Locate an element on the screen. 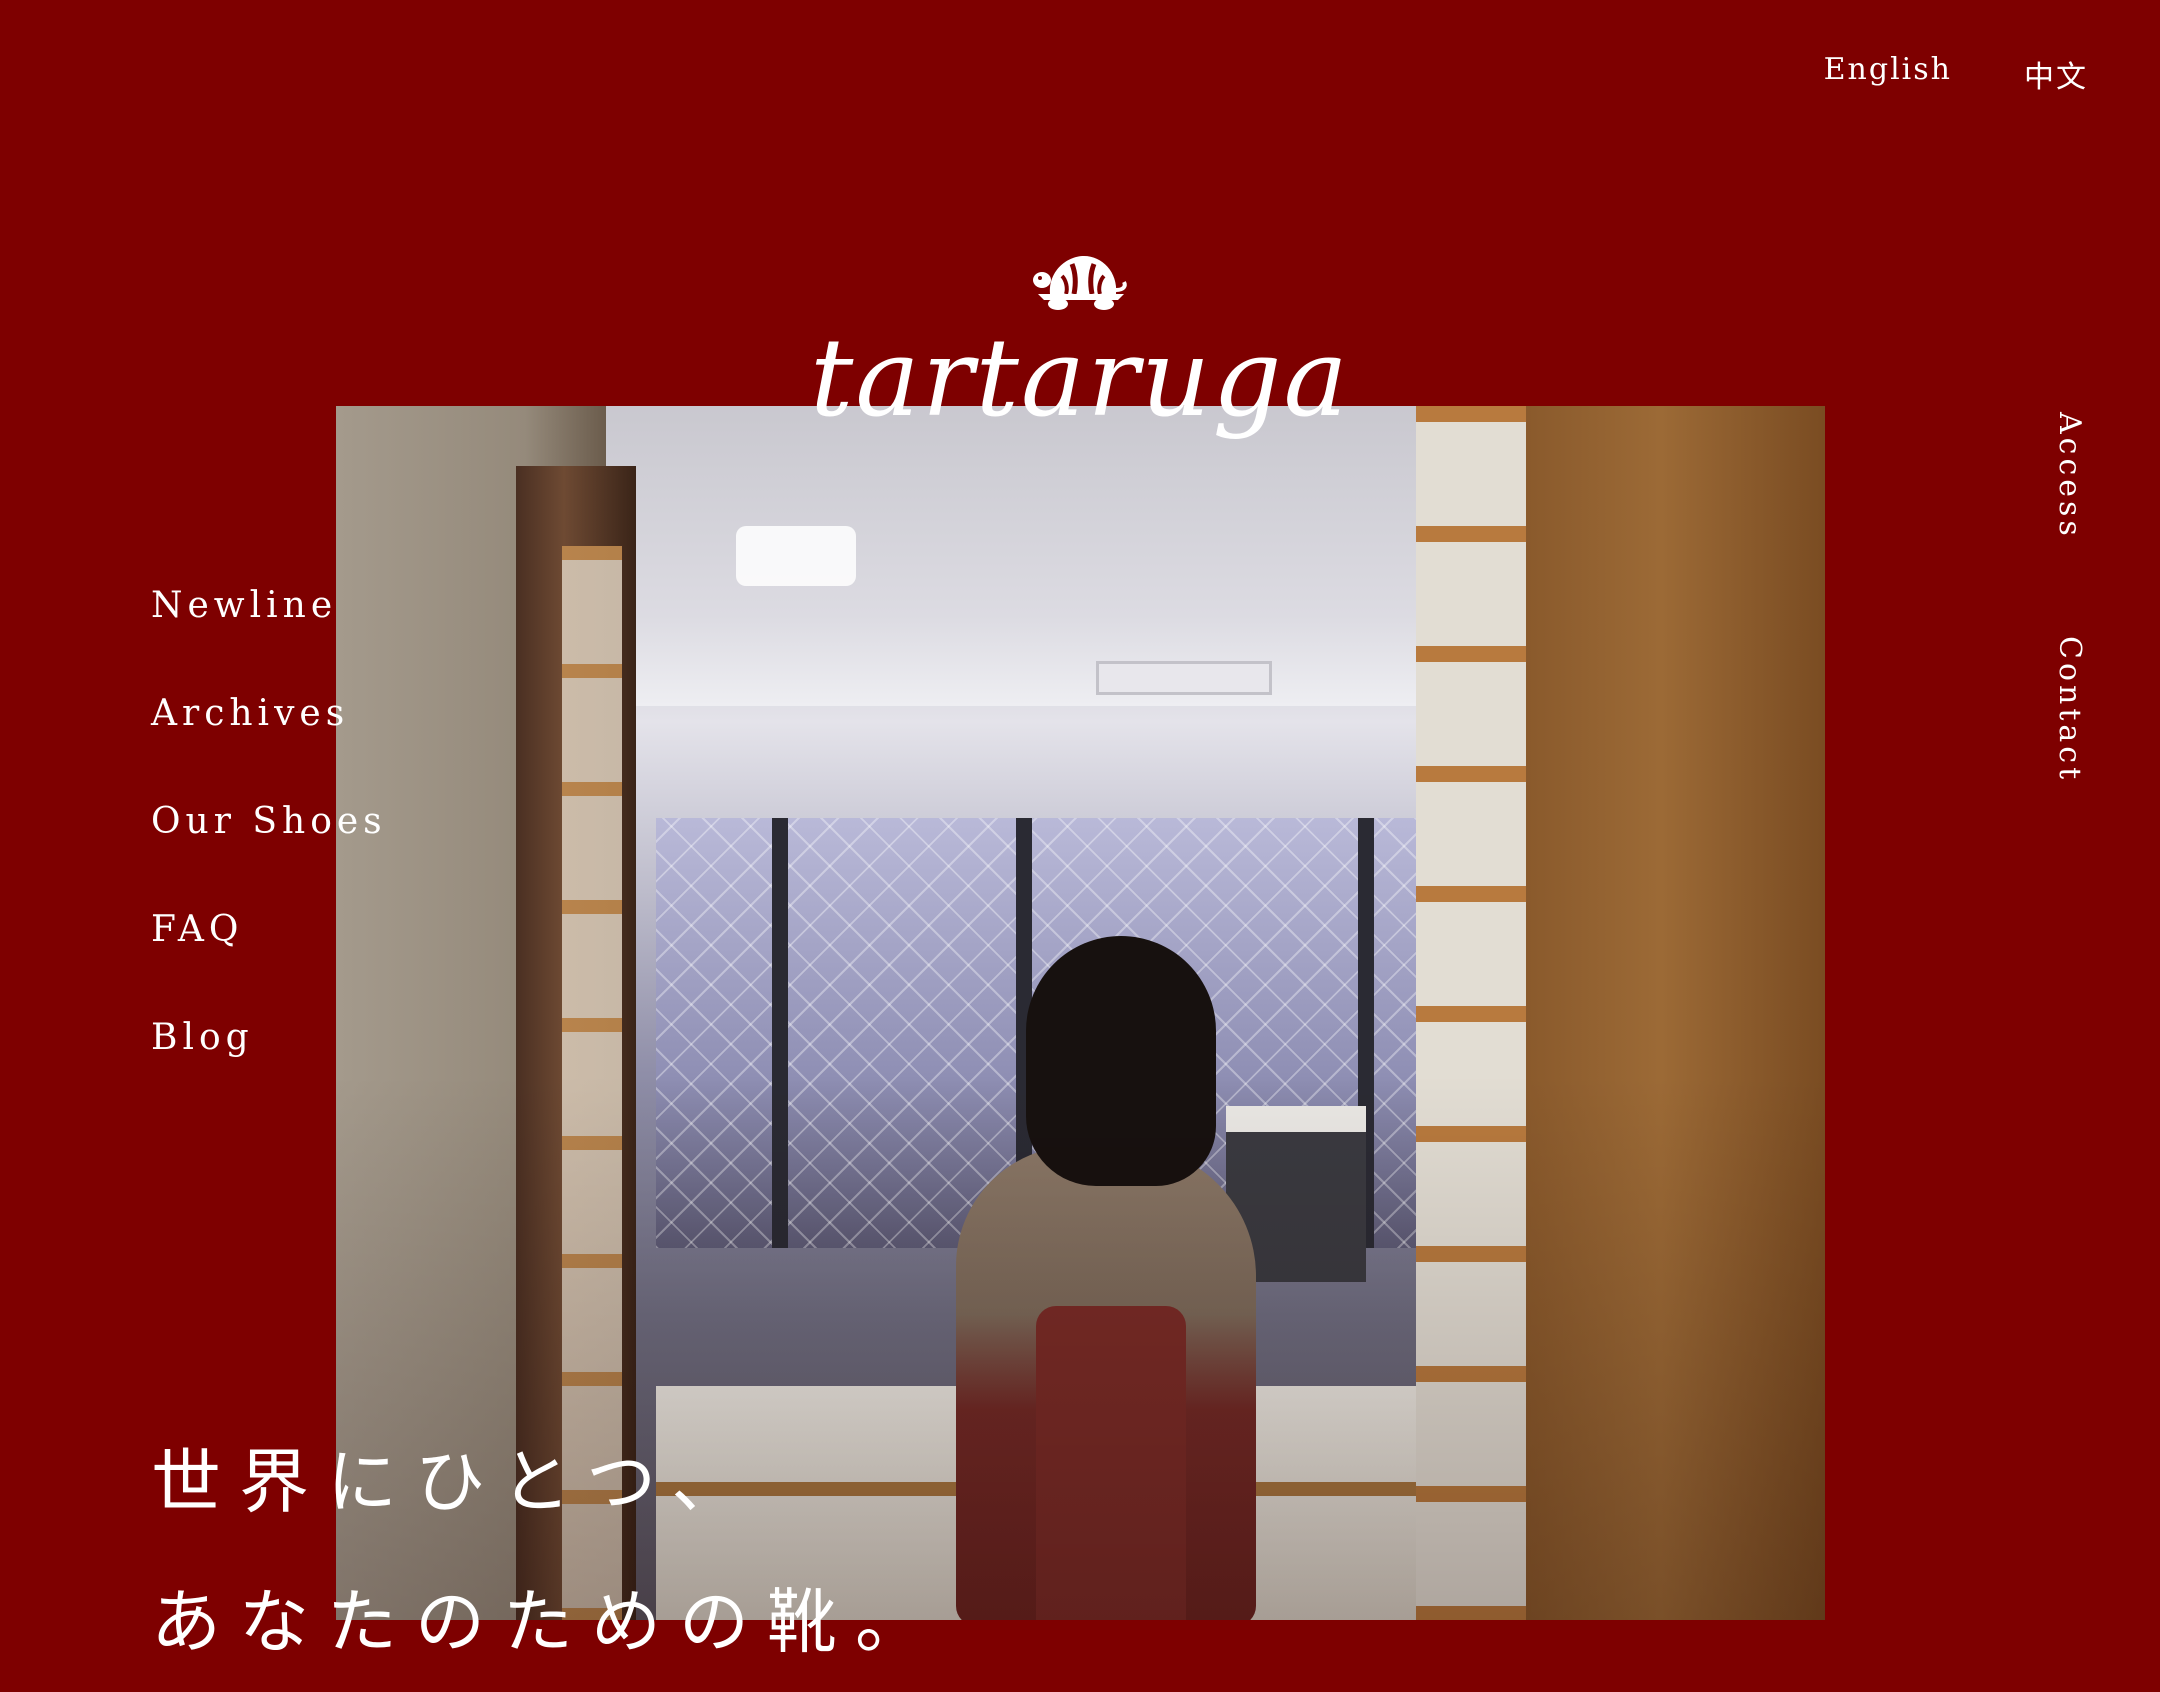 This screenshot has width=2160, height=1692. nav-item-access: Access is located at coordinates (2069, 476).